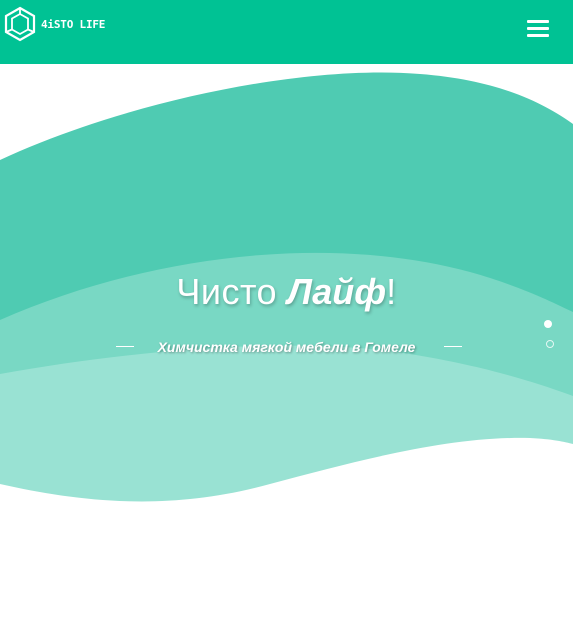 The width and height of the screenshot is (573, 625). Describe the element at coordinates (538, 31) in the screenshot. I see `hamburger-menu-icon` at that location.